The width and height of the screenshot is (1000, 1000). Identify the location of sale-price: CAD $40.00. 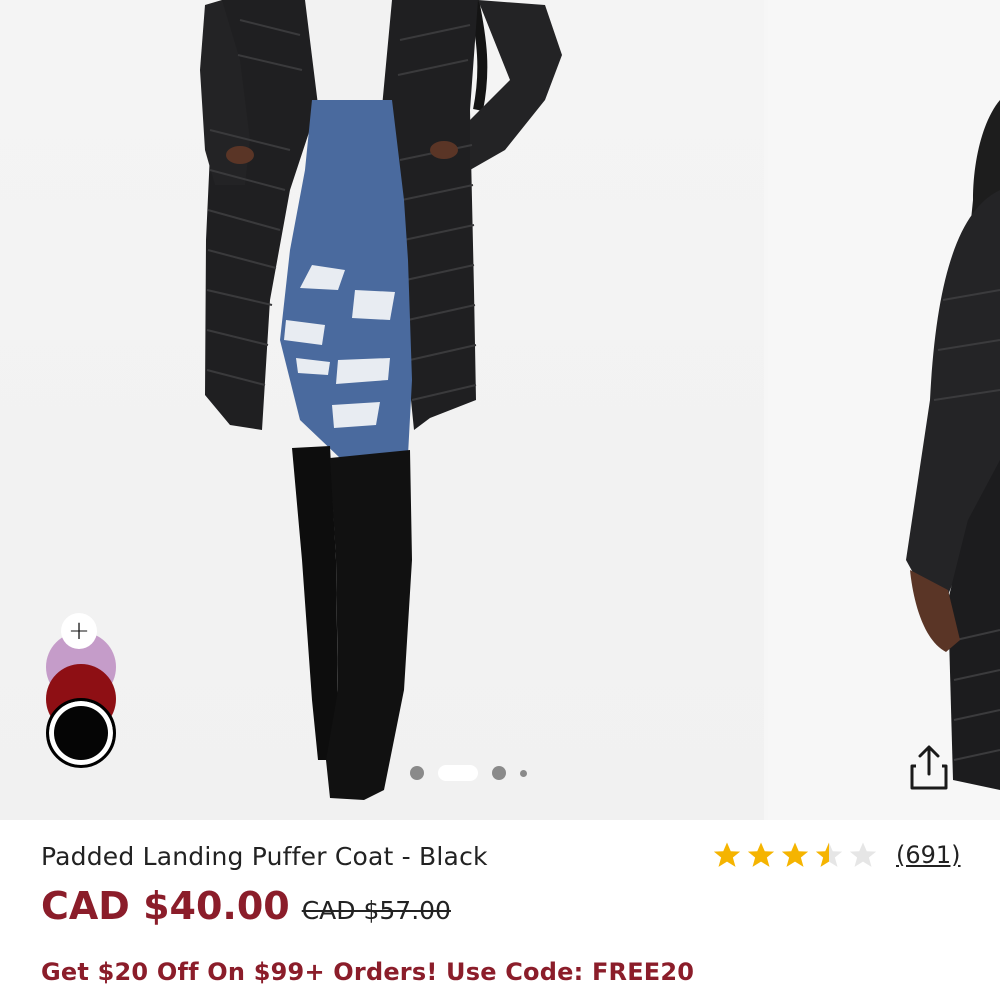
(165, 906).